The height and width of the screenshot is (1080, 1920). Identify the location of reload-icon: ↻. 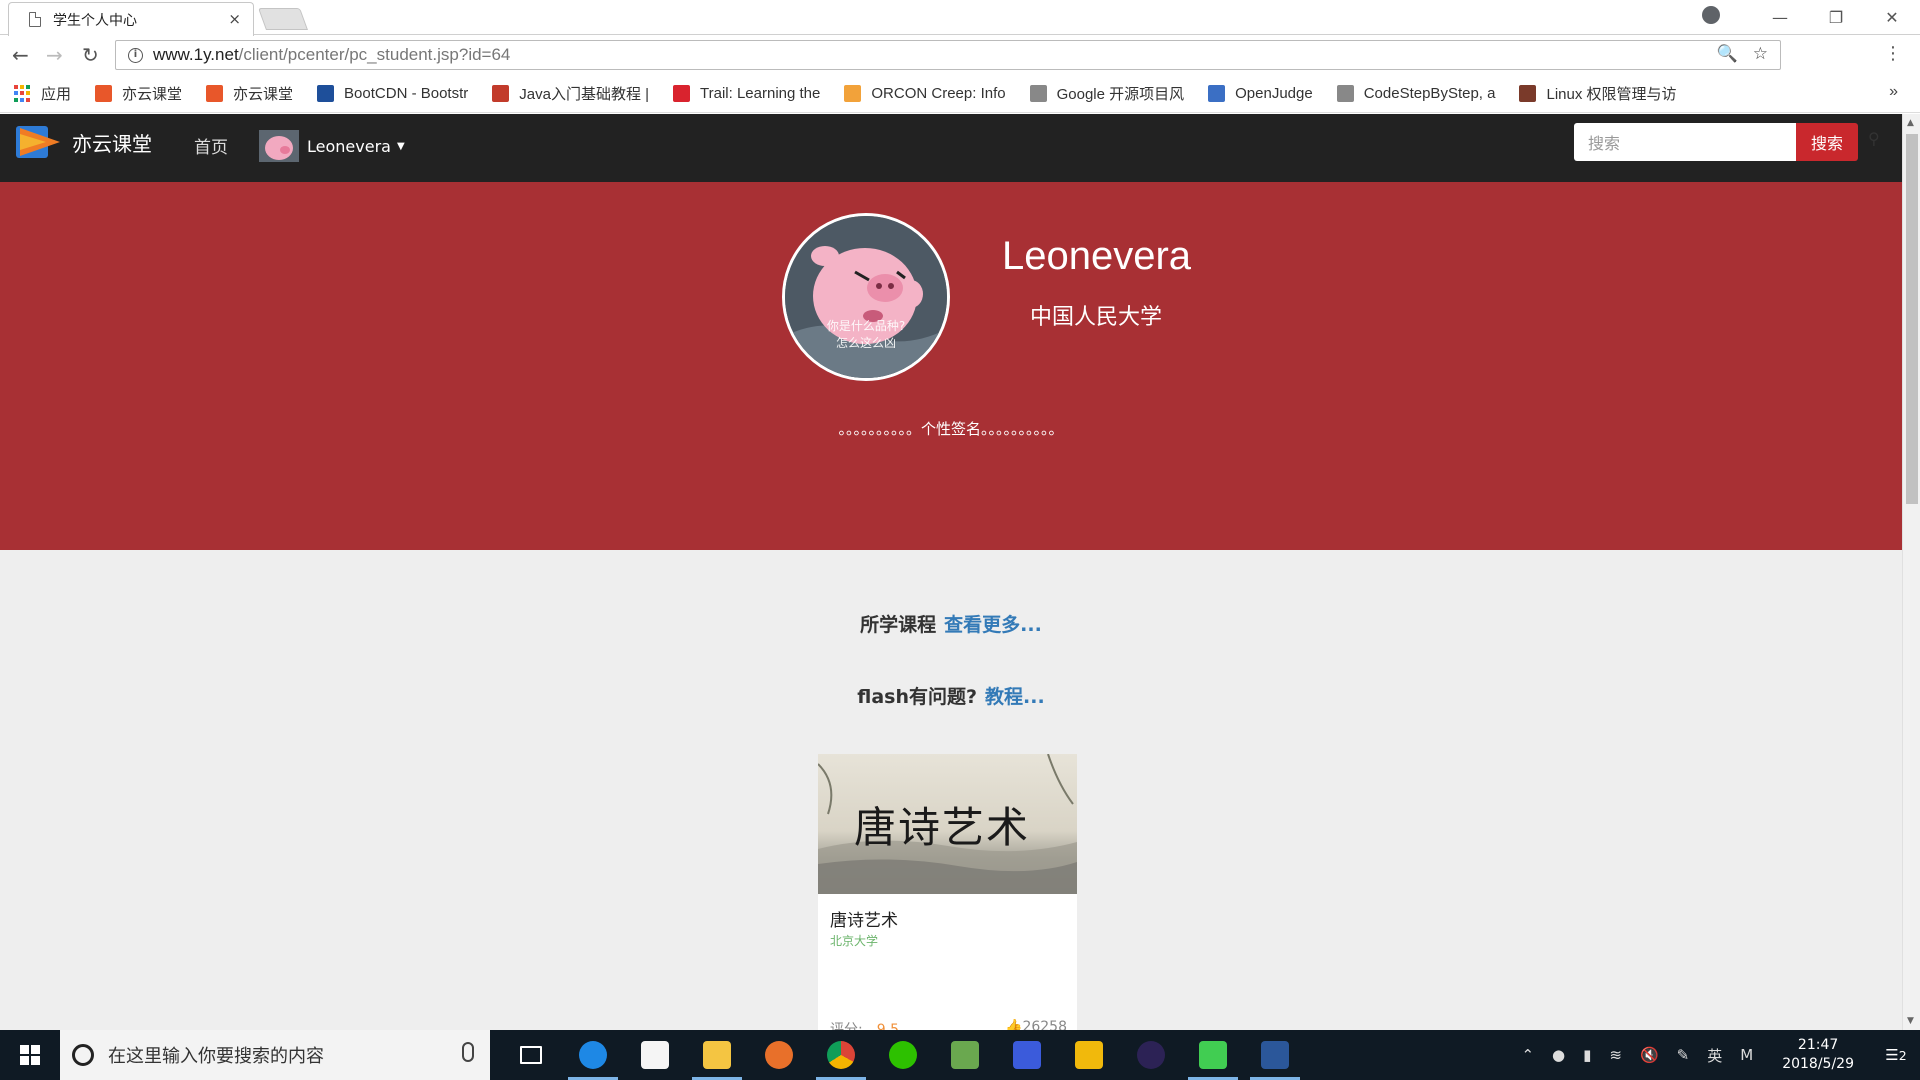
(90, 55).